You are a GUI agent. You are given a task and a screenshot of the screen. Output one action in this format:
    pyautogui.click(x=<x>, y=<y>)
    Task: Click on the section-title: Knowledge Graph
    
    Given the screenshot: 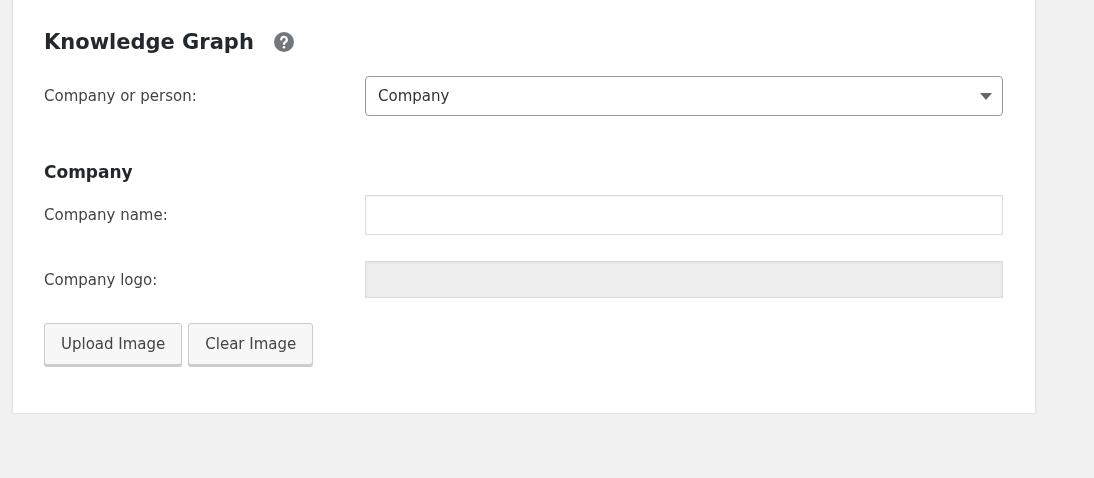 What is the action you would take?
    pyautogui.click(x=149, y=42)
    